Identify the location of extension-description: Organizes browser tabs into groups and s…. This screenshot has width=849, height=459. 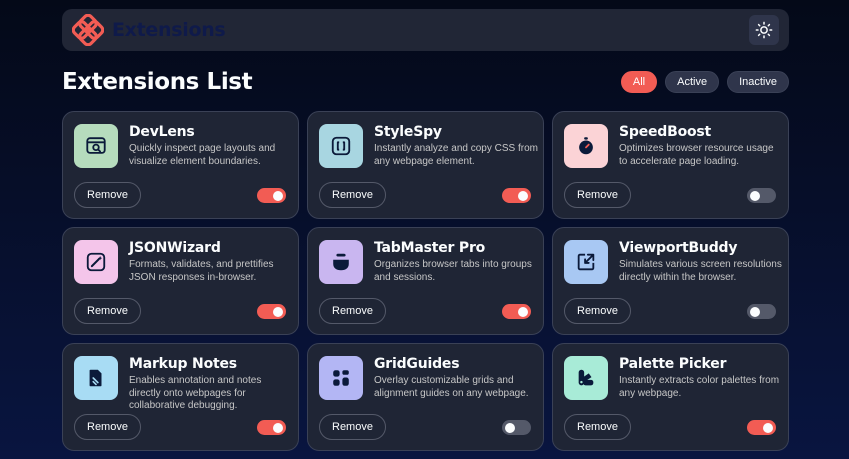
(453, 271).